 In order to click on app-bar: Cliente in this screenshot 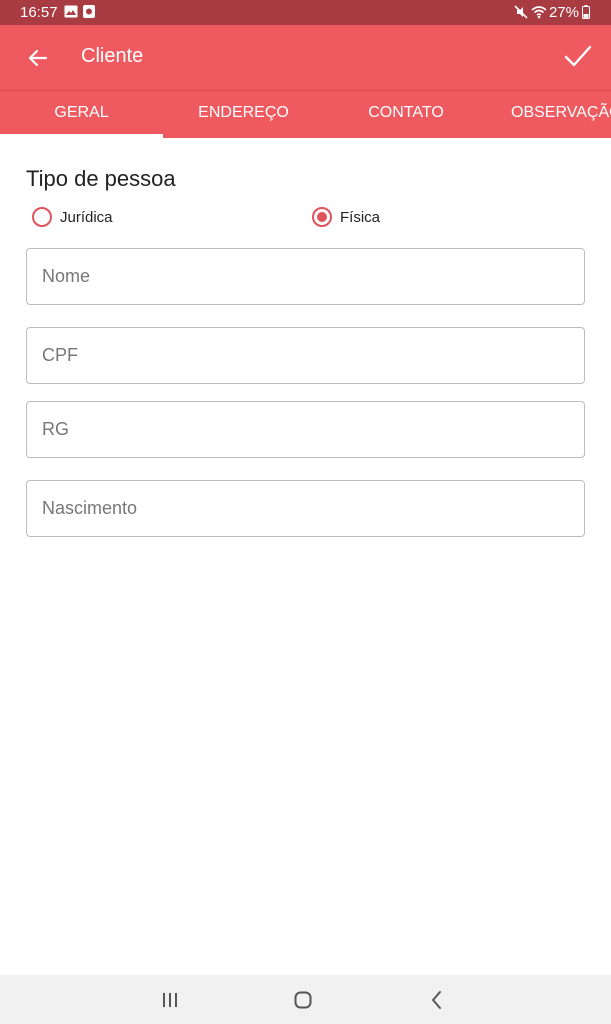, I will do `click(305, 57)`.